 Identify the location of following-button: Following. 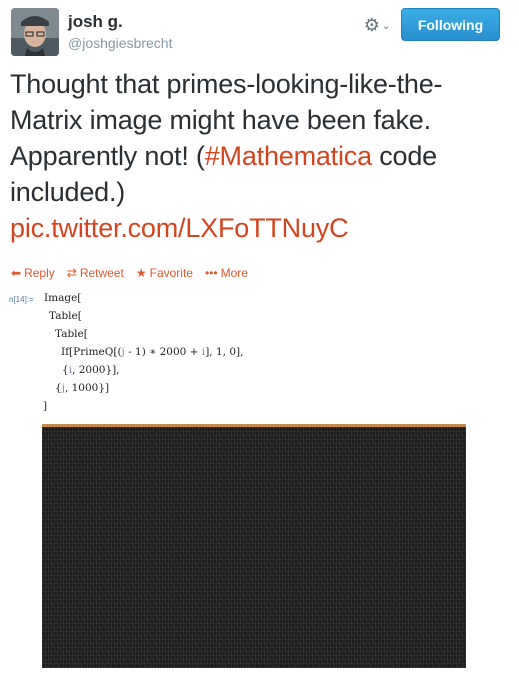
(450, 24).